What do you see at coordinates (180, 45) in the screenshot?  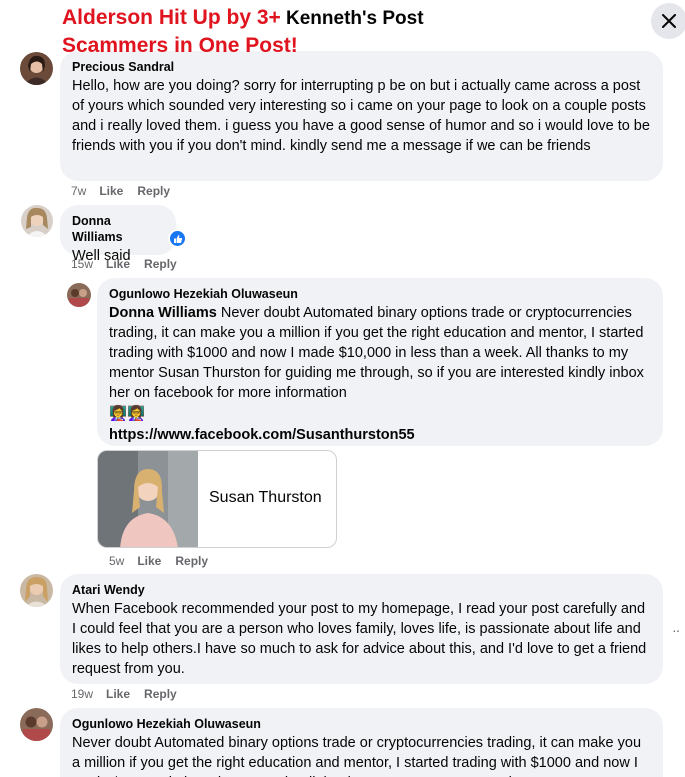 I see `overlay-caption-line2: Scammers in One Post!` at bounding box center [180, 45].